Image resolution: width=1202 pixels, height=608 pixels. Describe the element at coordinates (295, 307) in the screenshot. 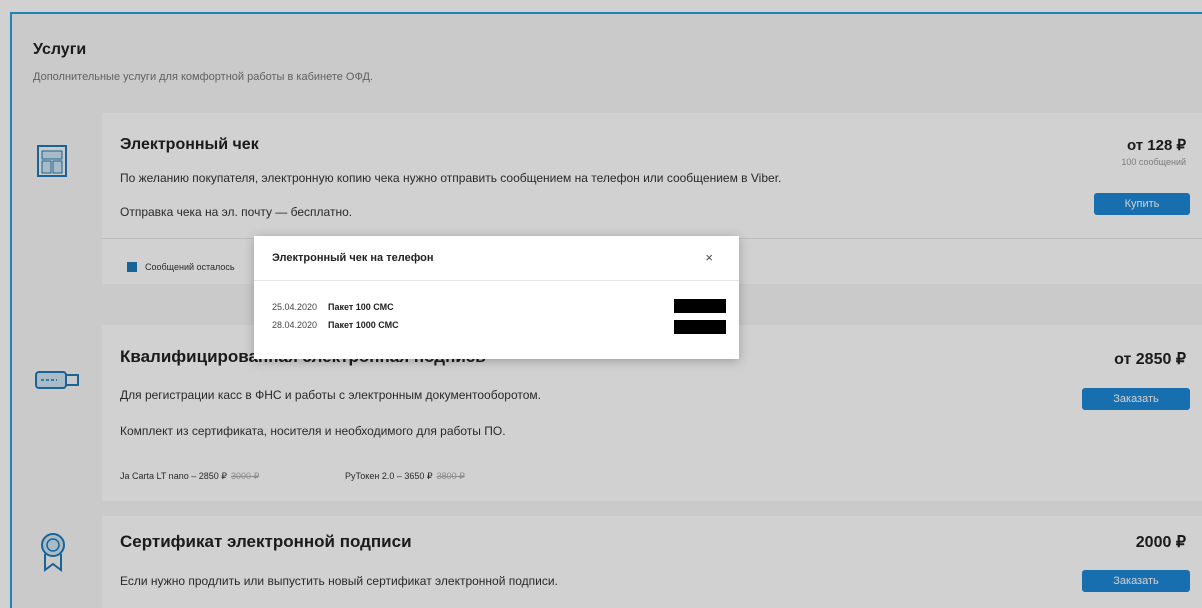

I see `package-date: 25.04.2020` at that location.